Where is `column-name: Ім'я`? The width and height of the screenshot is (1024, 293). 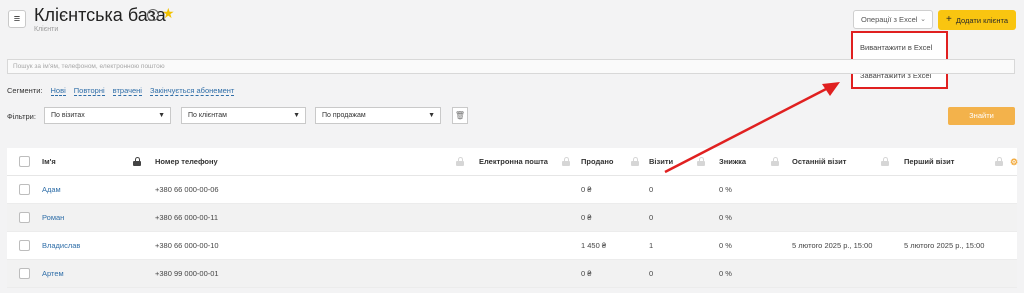 column-name: Ім'я is located at coordinates (49, 162).